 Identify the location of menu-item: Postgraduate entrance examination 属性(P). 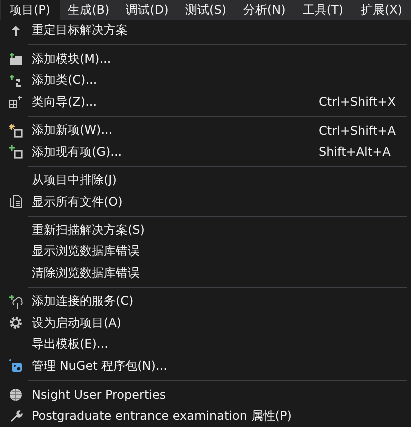
(205, 416).